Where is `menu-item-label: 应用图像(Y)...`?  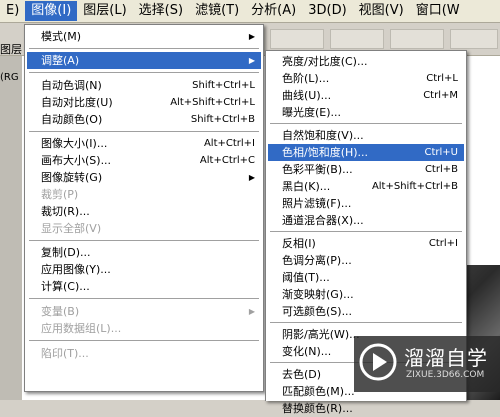 menu-item-label: 应用图像(Y)... is located at coordinates (76, 269).